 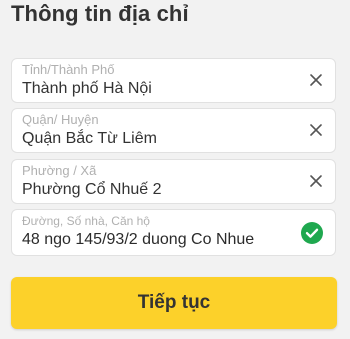 I want to click on street-address-input: 48 ngo 145/93/2 duong Co Nhue, so click(x=138, y=240).